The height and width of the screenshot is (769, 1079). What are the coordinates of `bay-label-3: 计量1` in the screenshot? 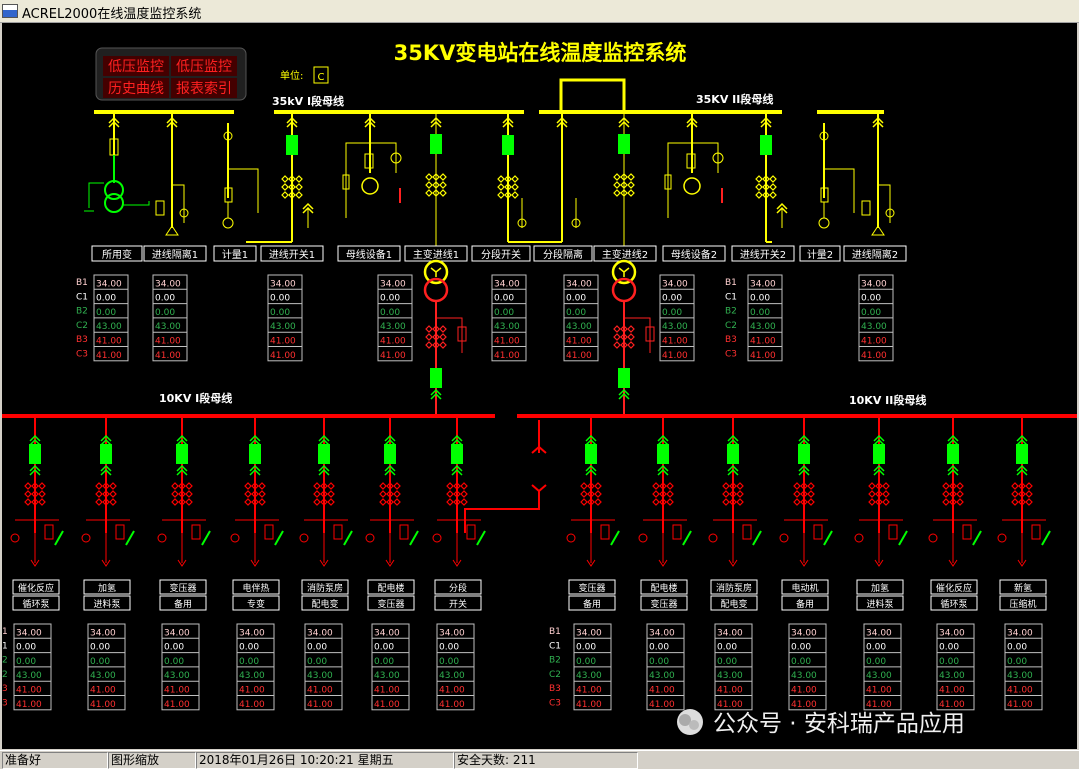 It's located at (235, 253).